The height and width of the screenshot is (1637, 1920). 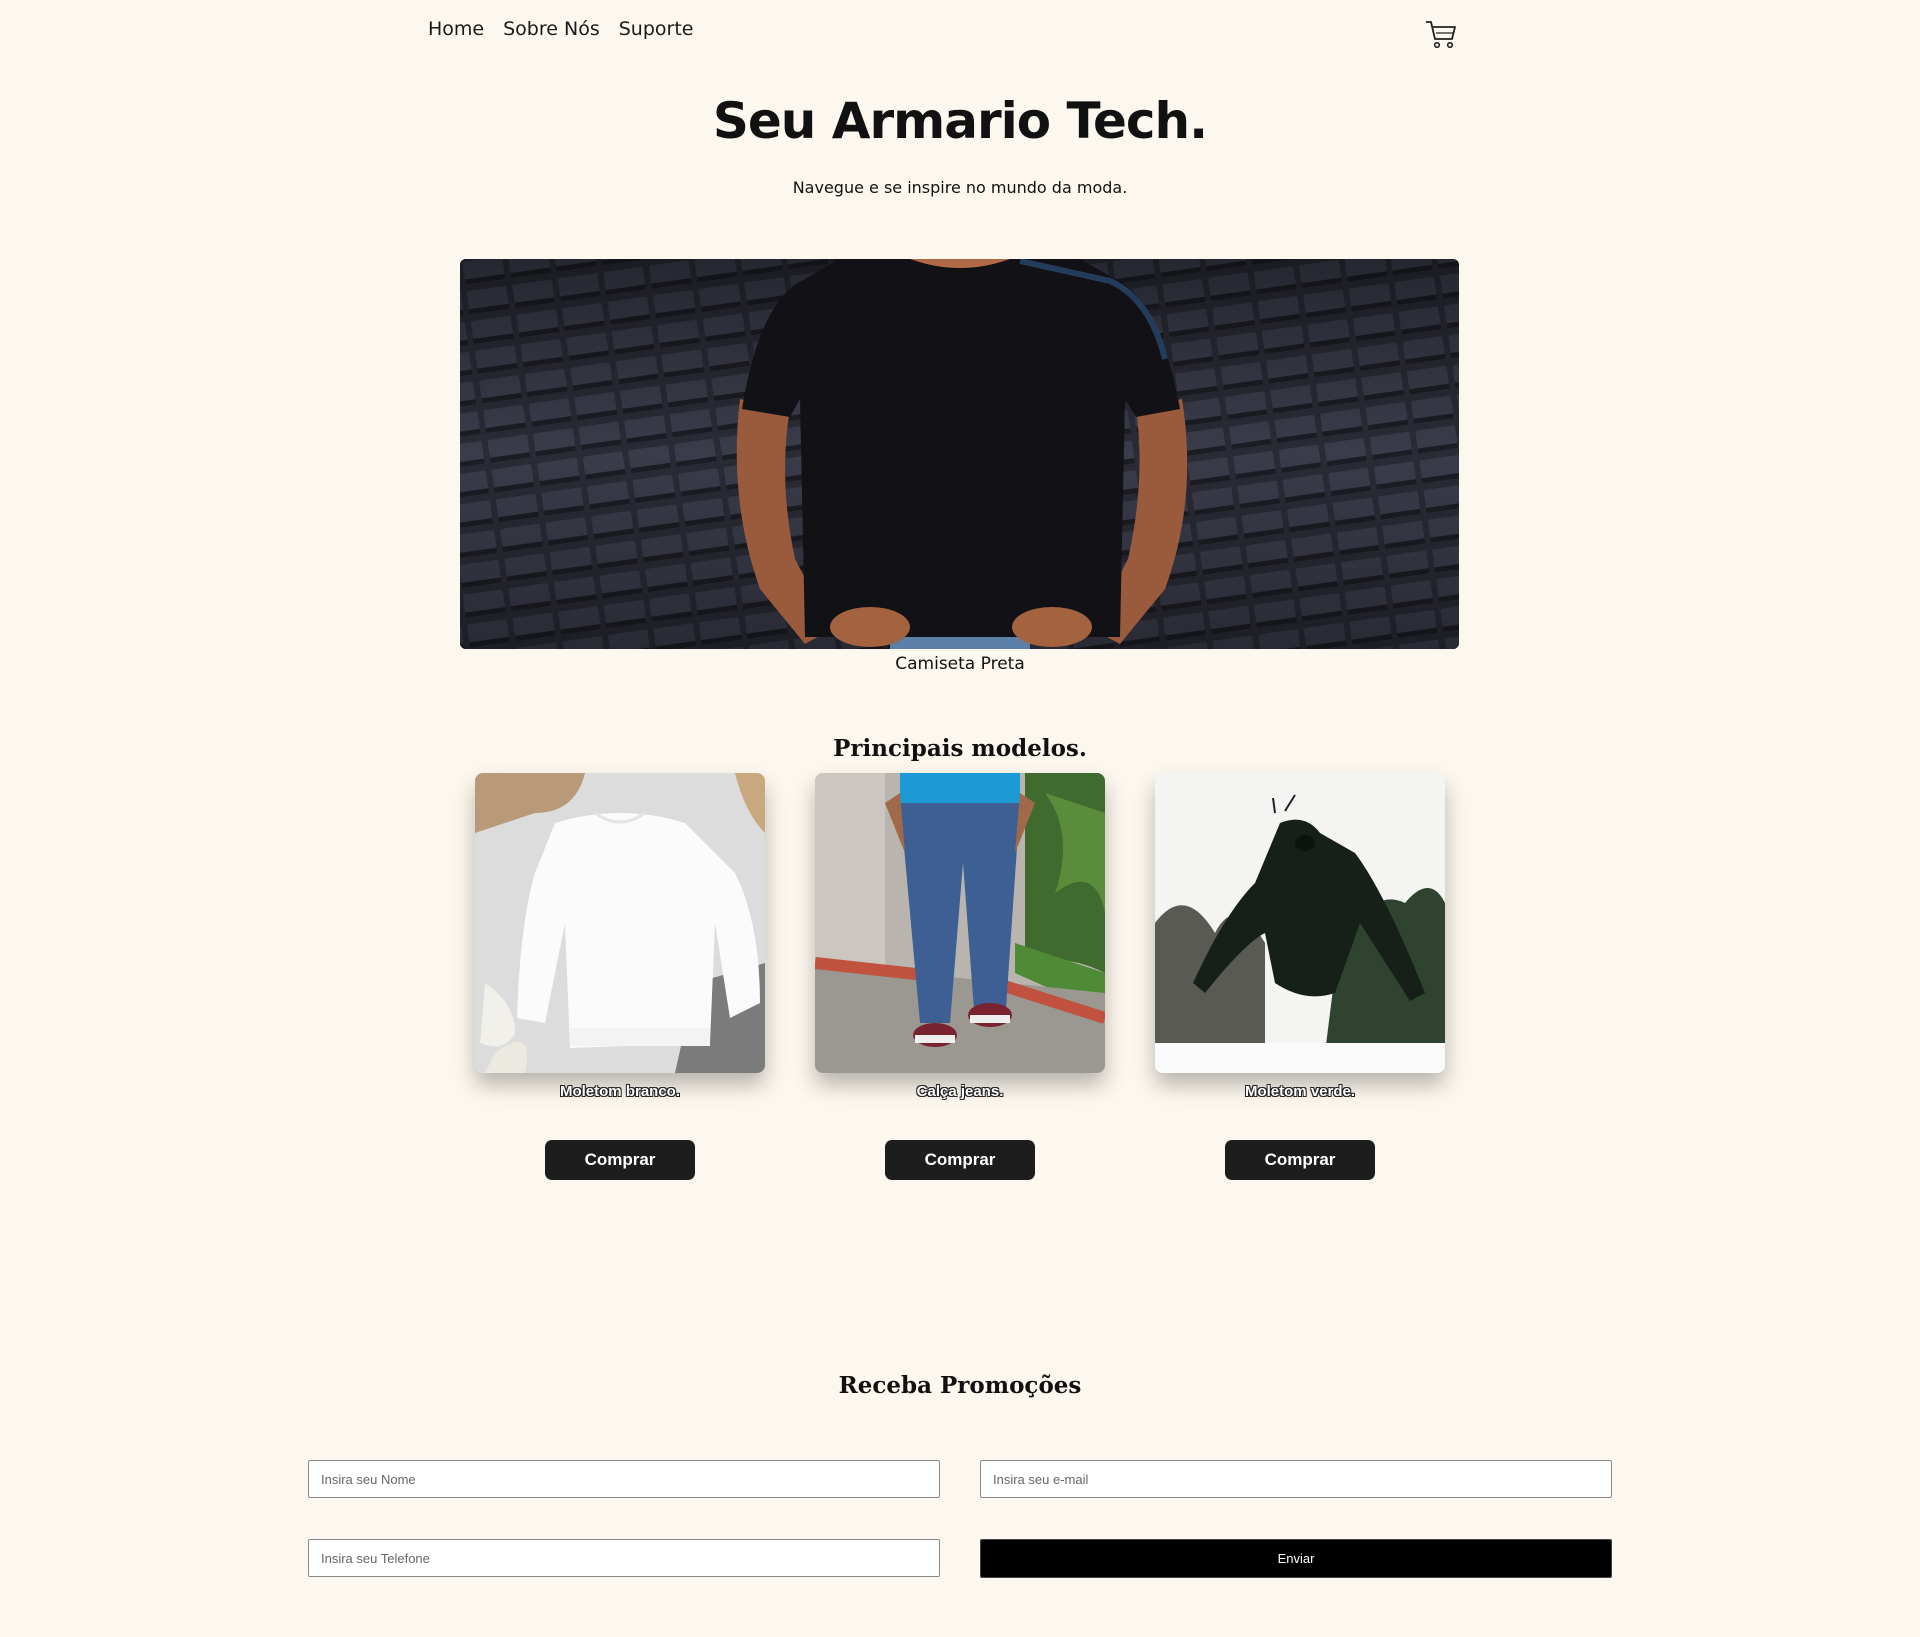 I want to click on page-subtitle: Navegue e se inspire no mundo da moda., so click(x=960, y=187).